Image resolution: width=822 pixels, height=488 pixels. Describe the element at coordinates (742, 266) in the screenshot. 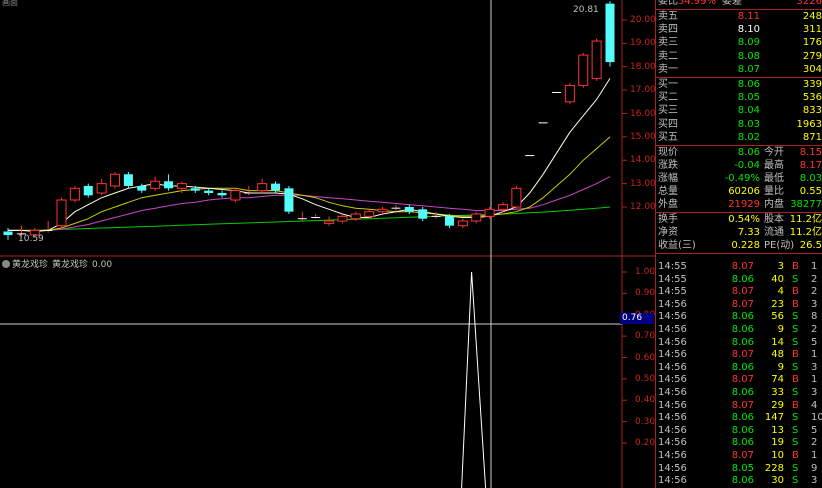

I see `tick-price: 8.07` at that location.